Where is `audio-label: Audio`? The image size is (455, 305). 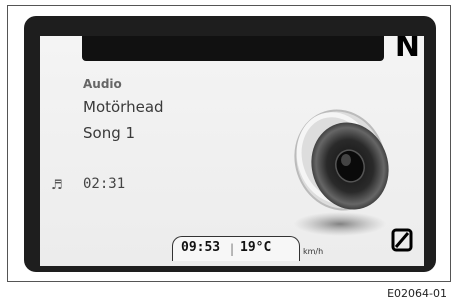
audio-label: Audio is located at coordinates (102, 84).